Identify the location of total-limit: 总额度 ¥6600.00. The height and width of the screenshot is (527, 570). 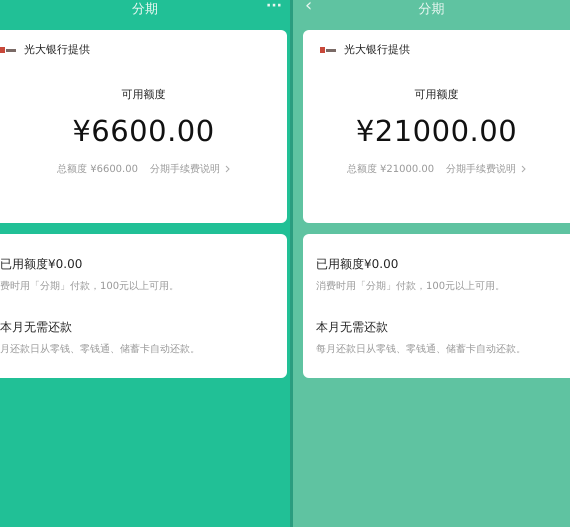
(97, 169).